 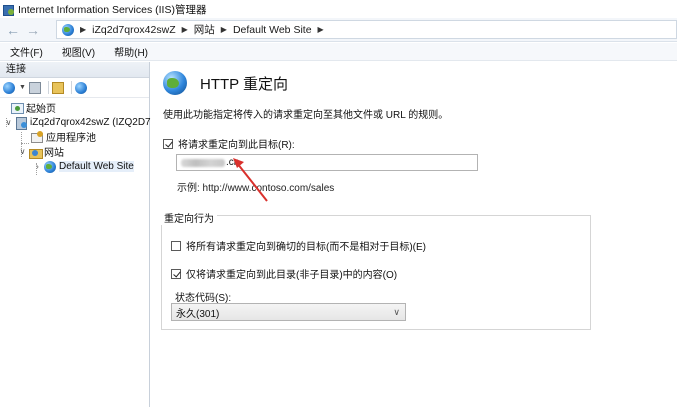 What do you see at coordinates (74, 70) in the screenshot?
I see `connections-header: 连接` at bounding box center [74, 70].